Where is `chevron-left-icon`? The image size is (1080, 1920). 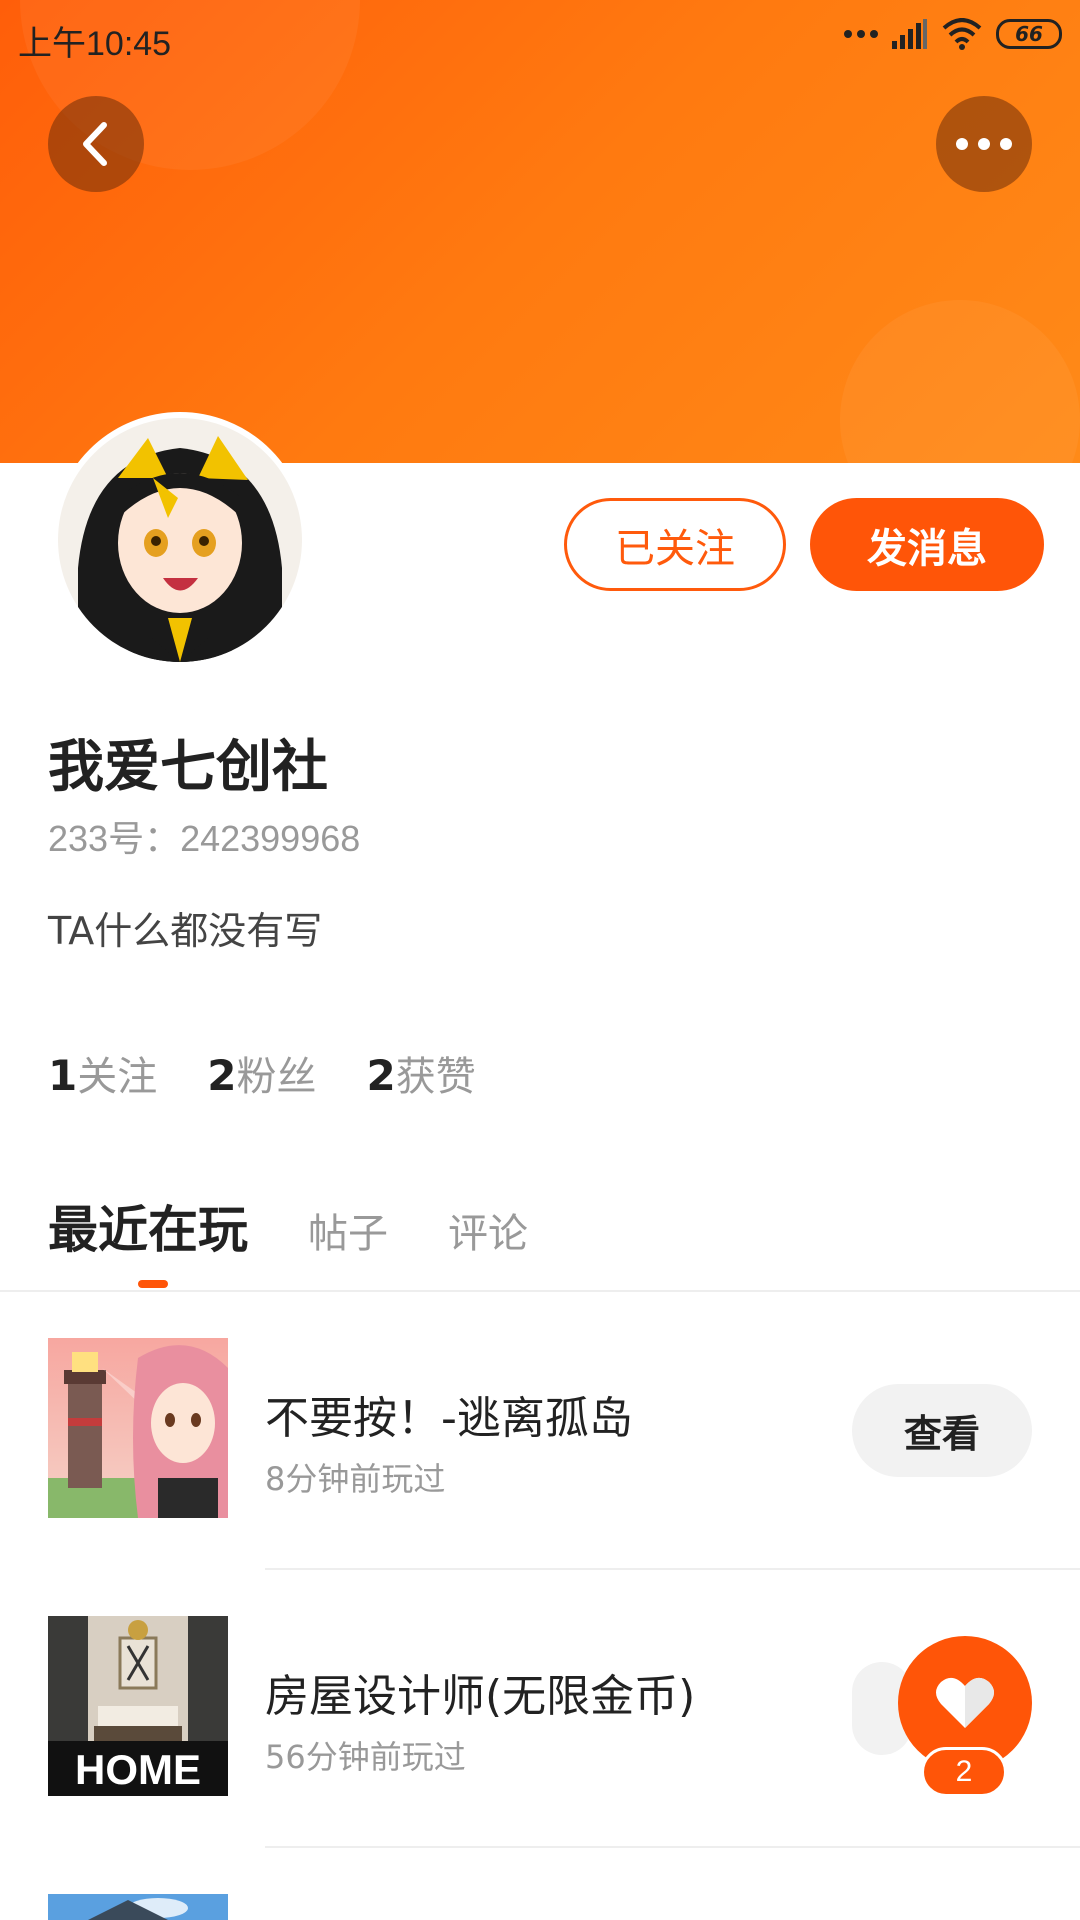 chevron-left-icon is located at coordinates (95, 144).